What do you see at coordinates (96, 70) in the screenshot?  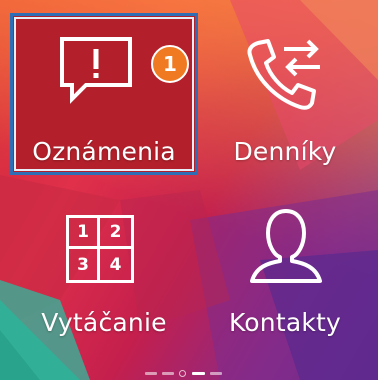 I see `notification-alert-icon` at bounding box center [96, 70].